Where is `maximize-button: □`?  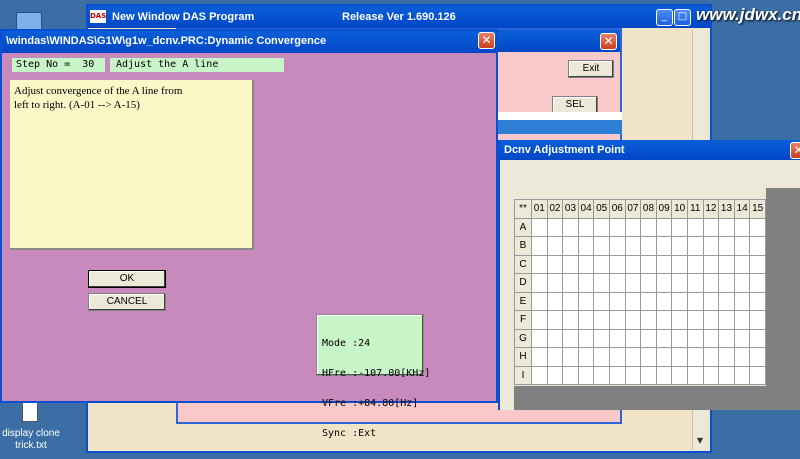
maximize-button: □ is located at coordinates (682, 17).